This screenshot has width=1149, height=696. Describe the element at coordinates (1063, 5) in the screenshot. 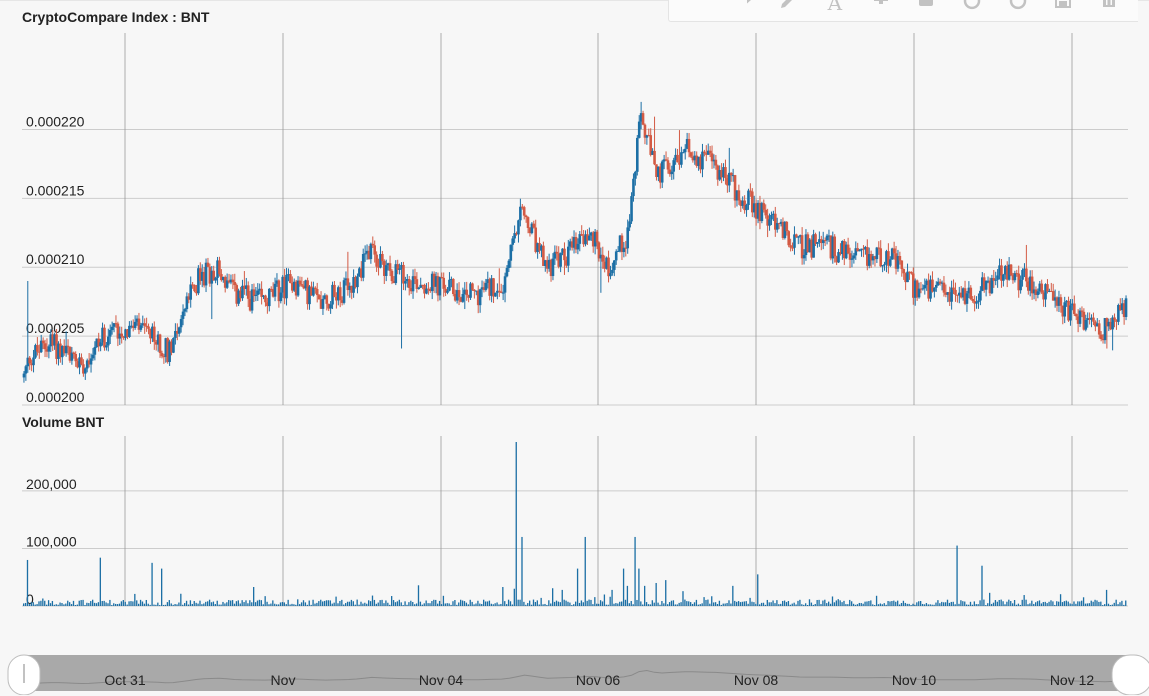

I see `save-icon` at that location.